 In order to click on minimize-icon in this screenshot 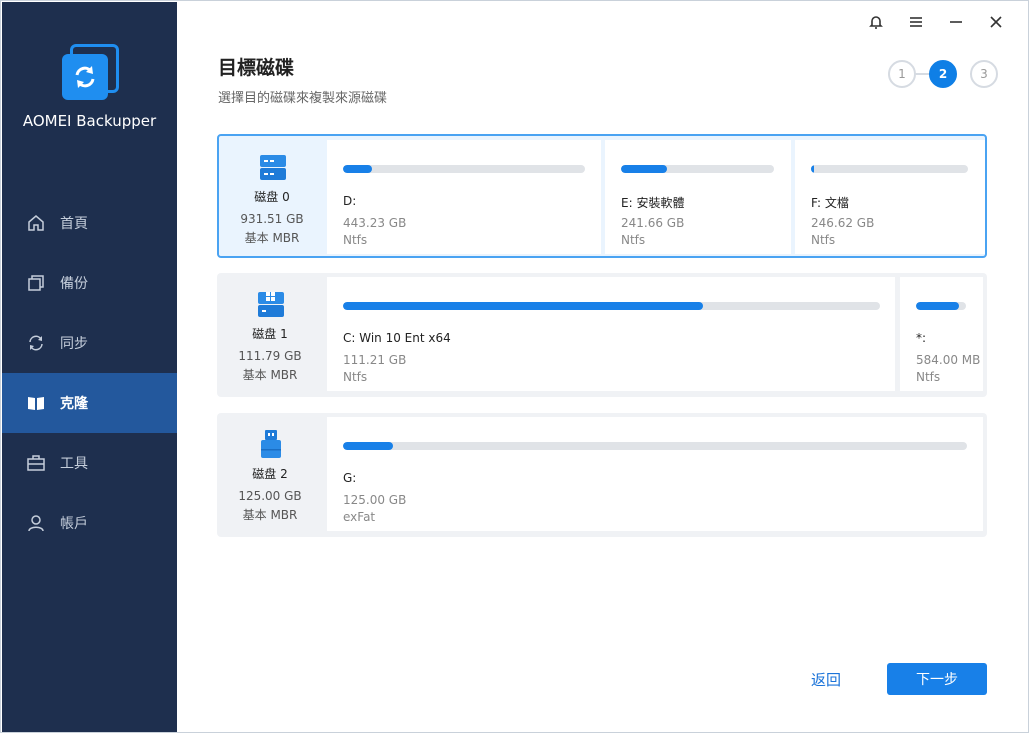, I will do `click(956, 22)`.